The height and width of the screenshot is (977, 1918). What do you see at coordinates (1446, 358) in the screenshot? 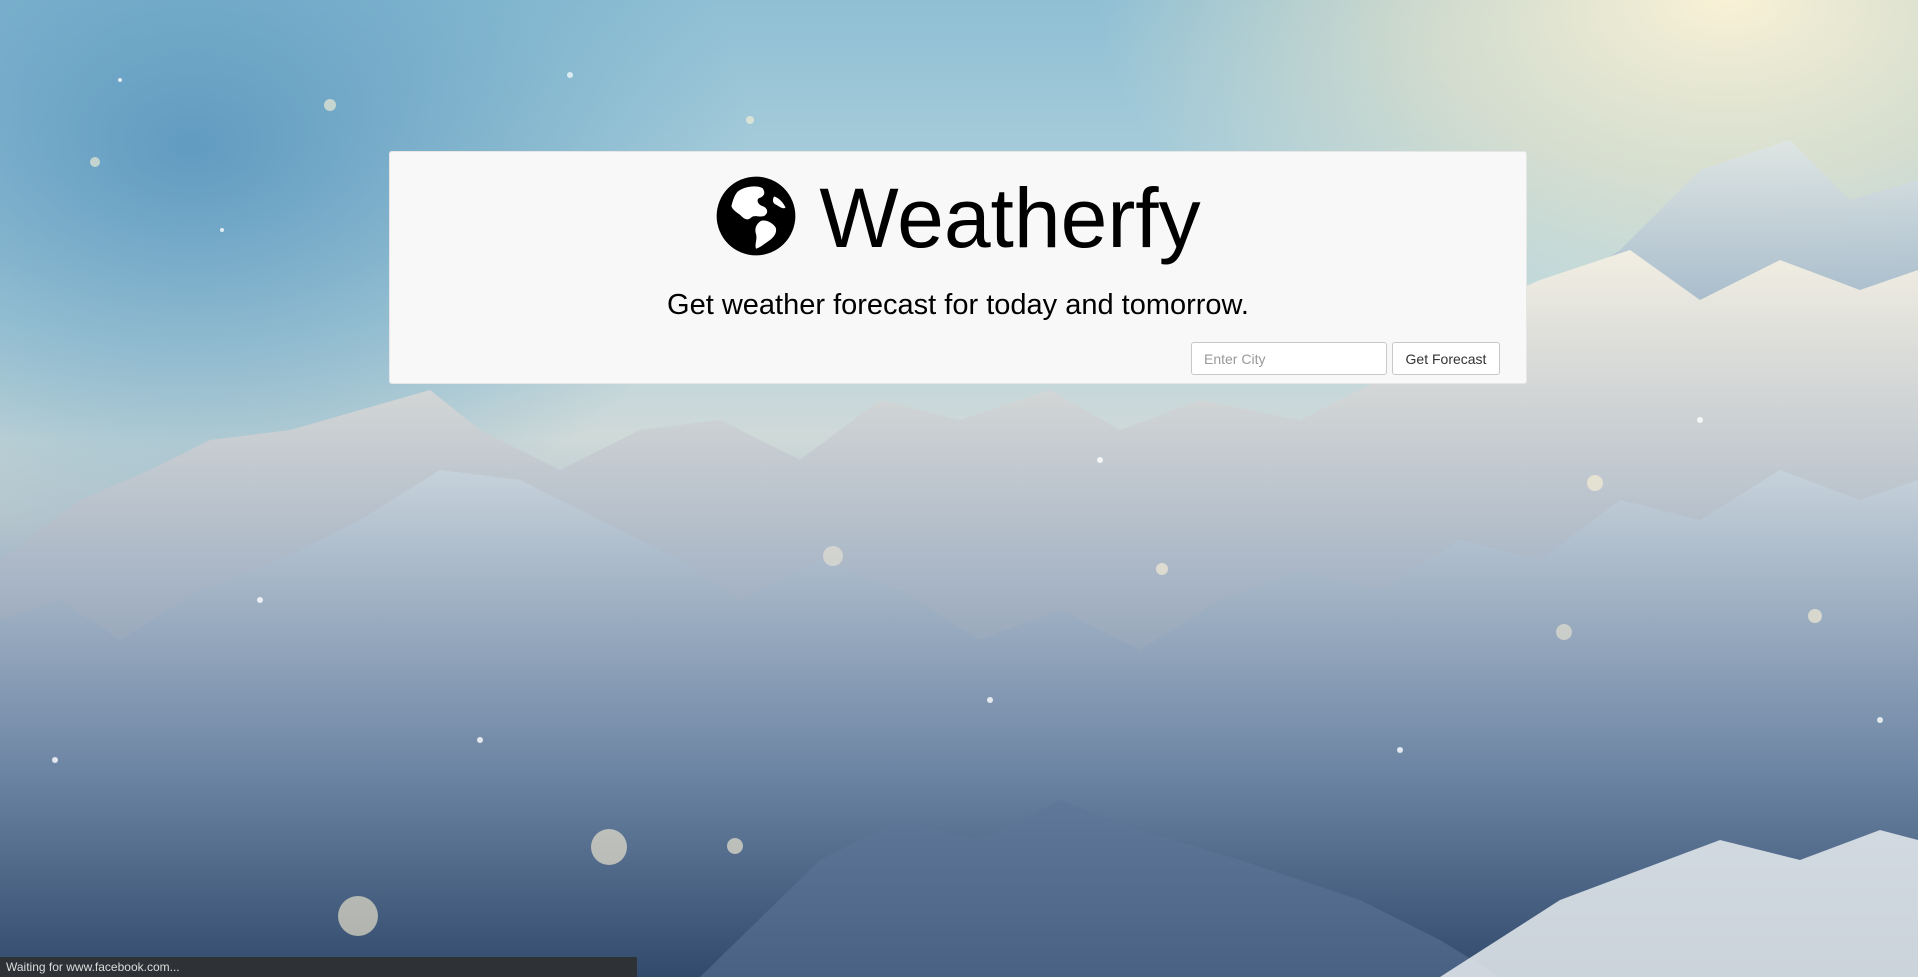
I see `get-forecast-button: Get Forecast` at bounding box center [1446, 358].